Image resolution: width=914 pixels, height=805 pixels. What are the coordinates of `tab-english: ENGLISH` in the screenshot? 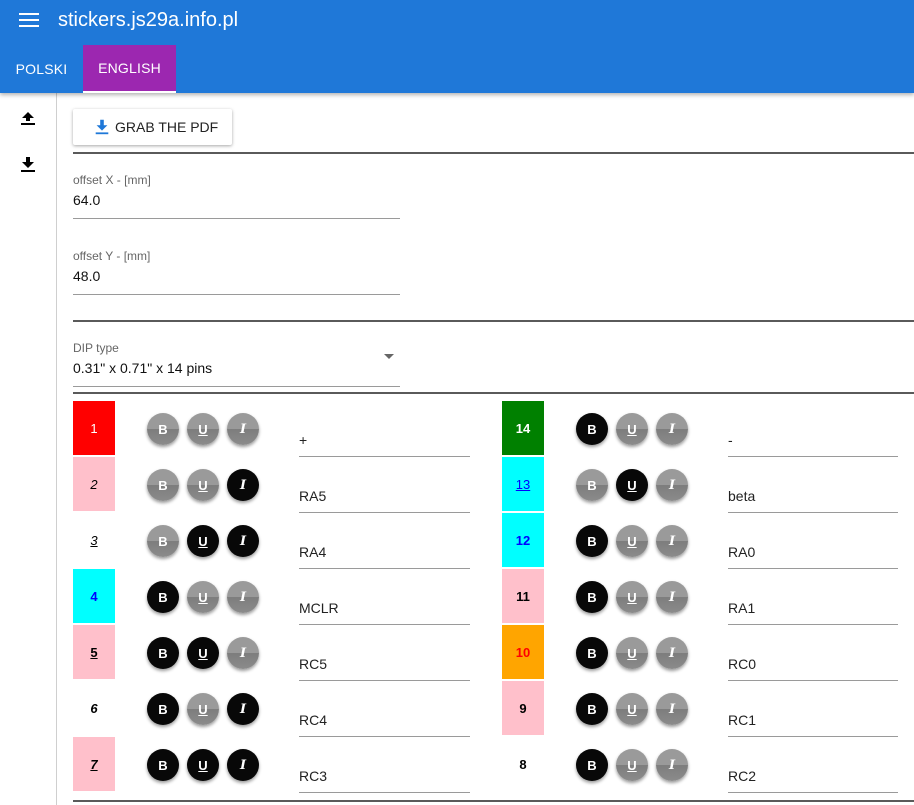 It's located at (129, 69).